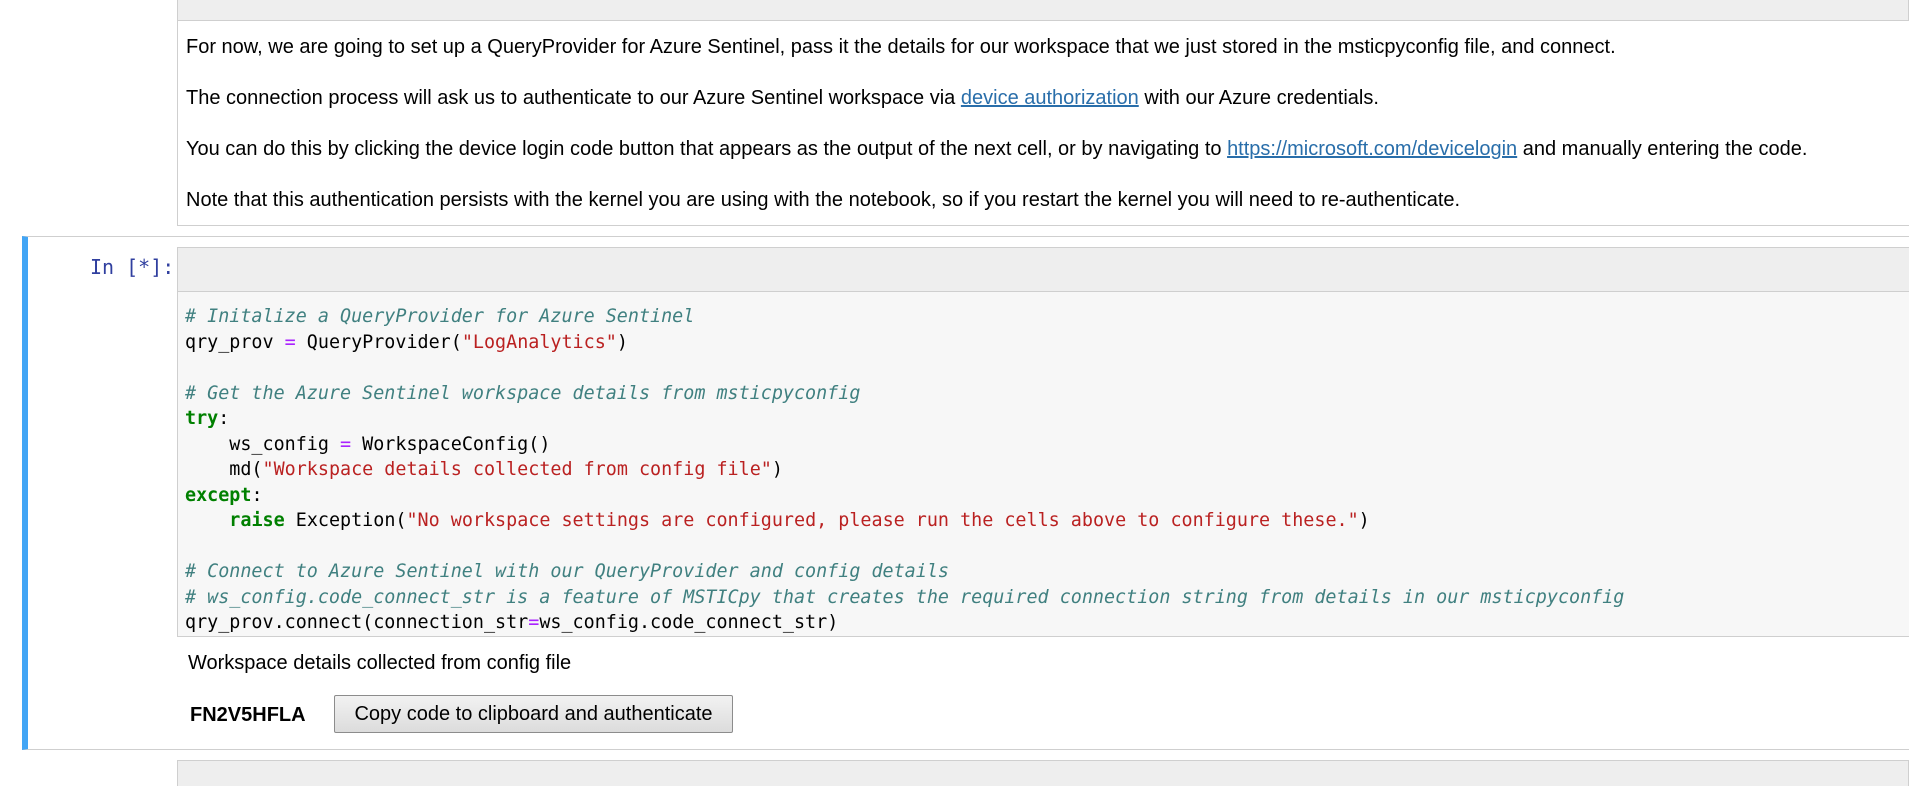 This screenshot has width=1909, height=786. What do you see at coordinates (224, 469) in the screenshot?
I see `code-token: md(` at bounding box center [224, 469].